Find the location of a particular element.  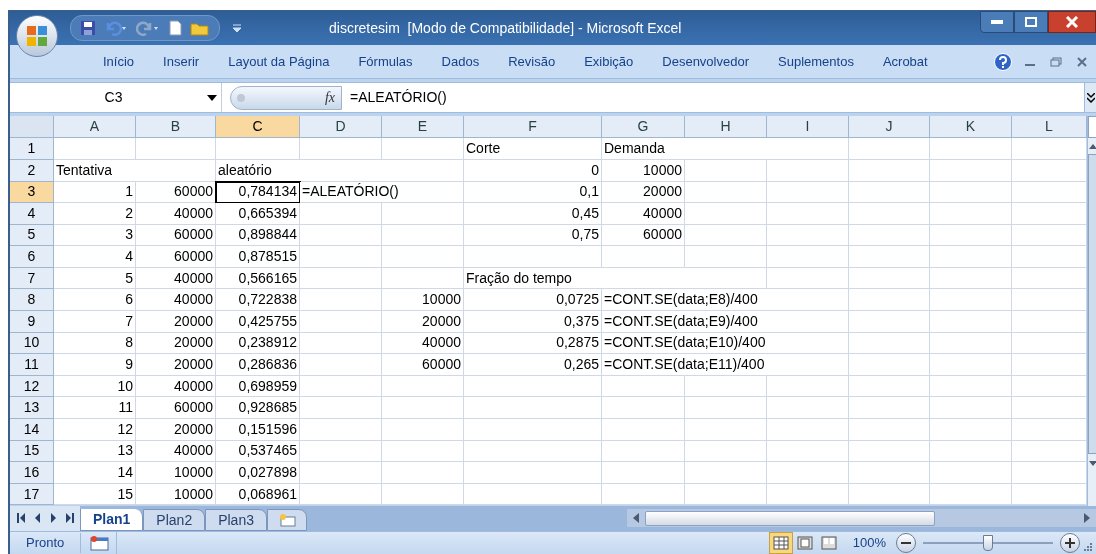

table-cell: 13 is located at coordinates (95, 451).